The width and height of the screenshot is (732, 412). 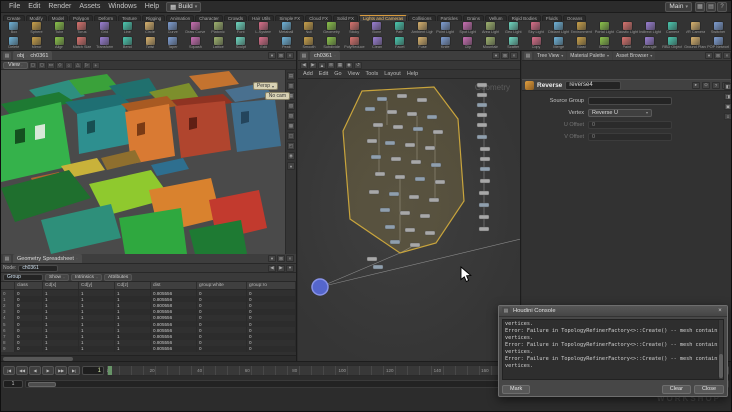 I want to click on column-header-cd-y: Cd[y], so click(x=97, y=285).